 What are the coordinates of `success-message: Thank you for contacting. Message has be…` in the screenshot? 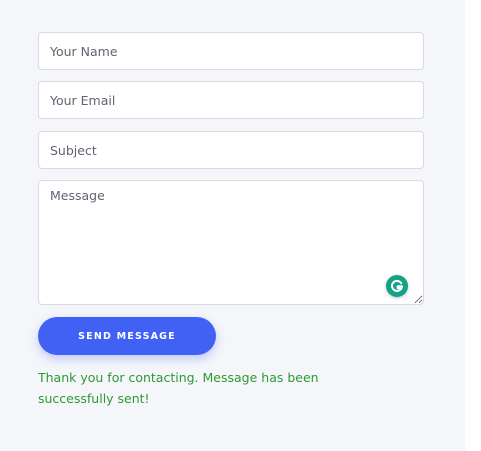 It's located at (178, 388).